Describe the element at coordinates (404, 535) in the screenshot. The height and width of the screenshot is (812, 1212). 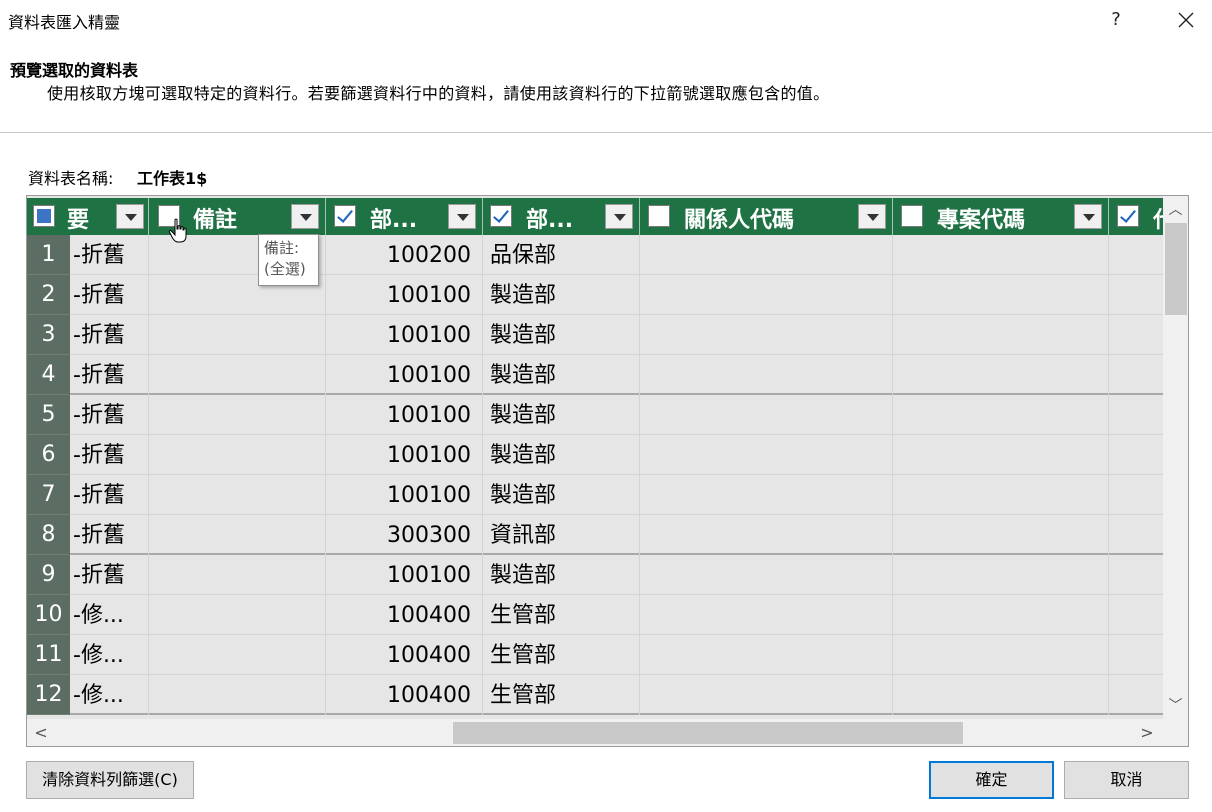
I see `table-cell: 300300` at that location.